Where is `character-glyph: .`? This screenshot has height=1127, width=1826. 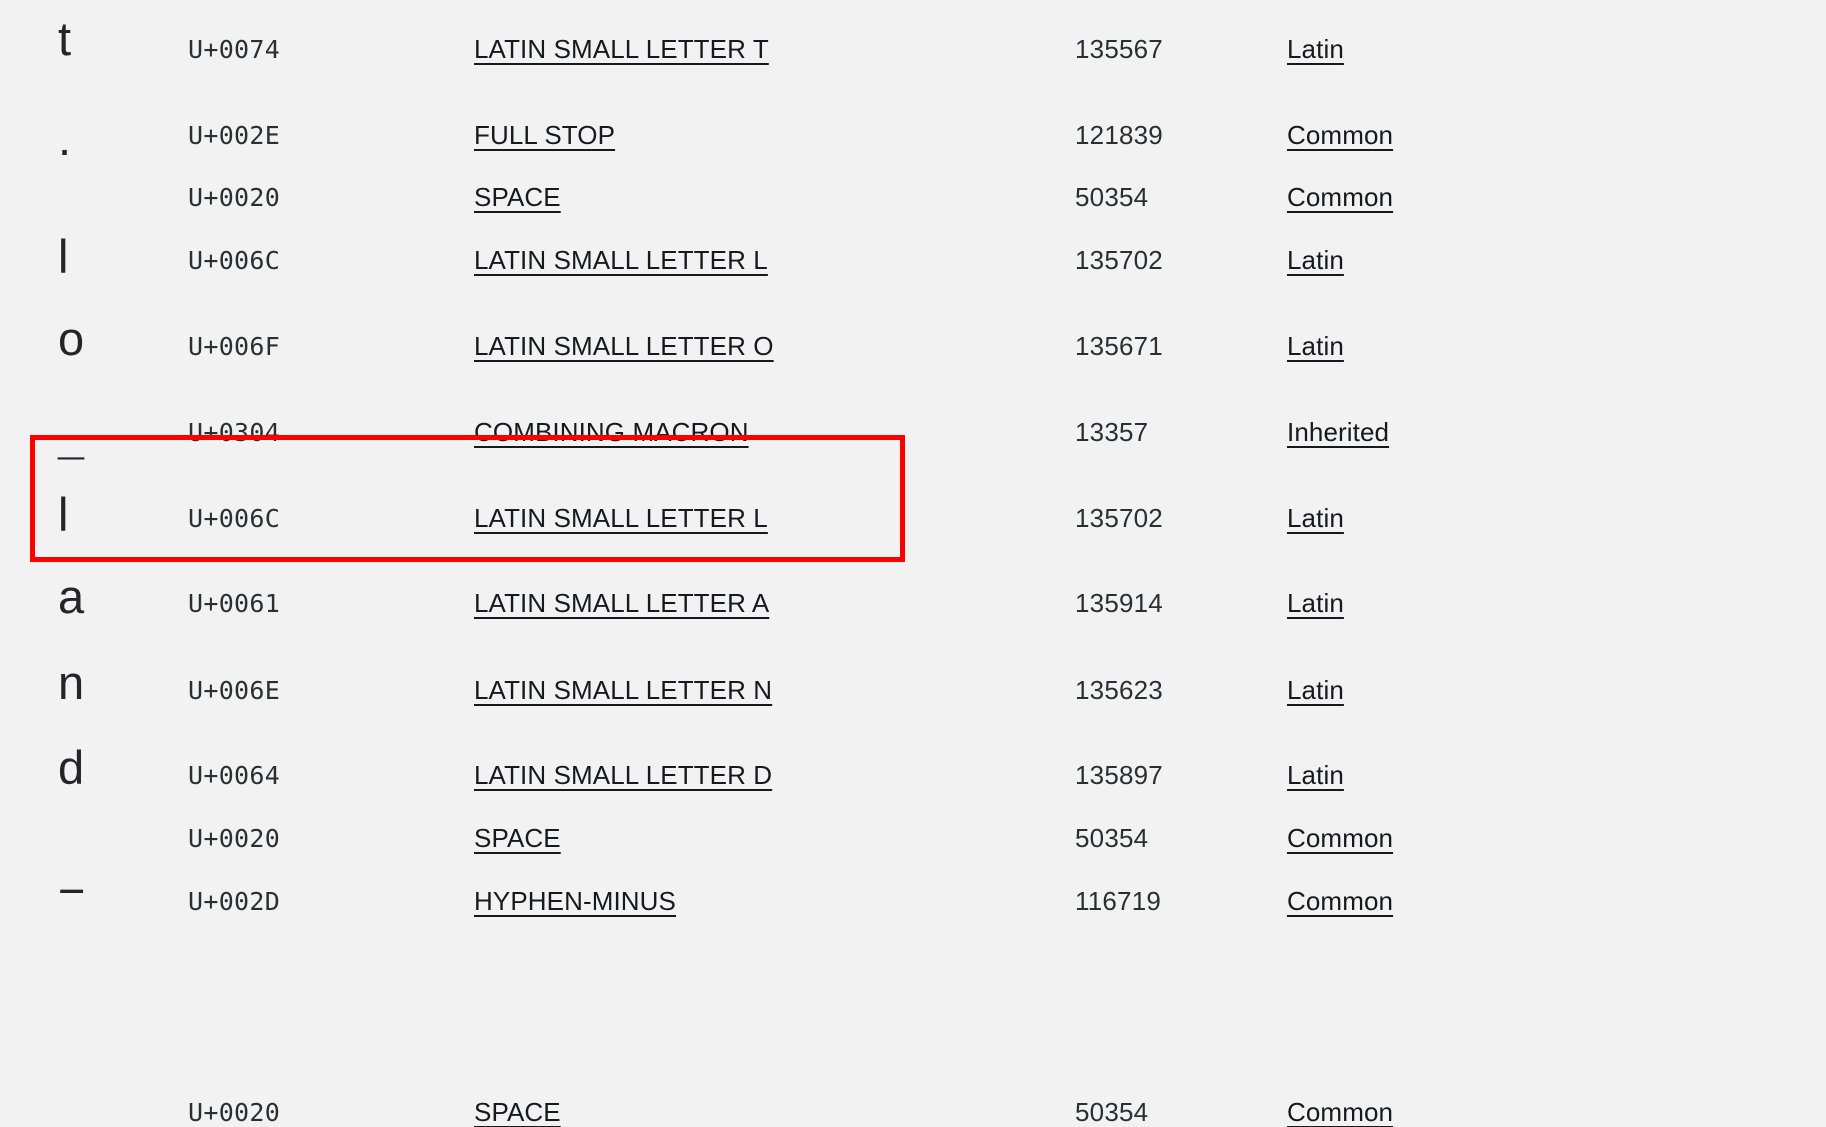 character-glyph: . is located at coordinates (65, 138).